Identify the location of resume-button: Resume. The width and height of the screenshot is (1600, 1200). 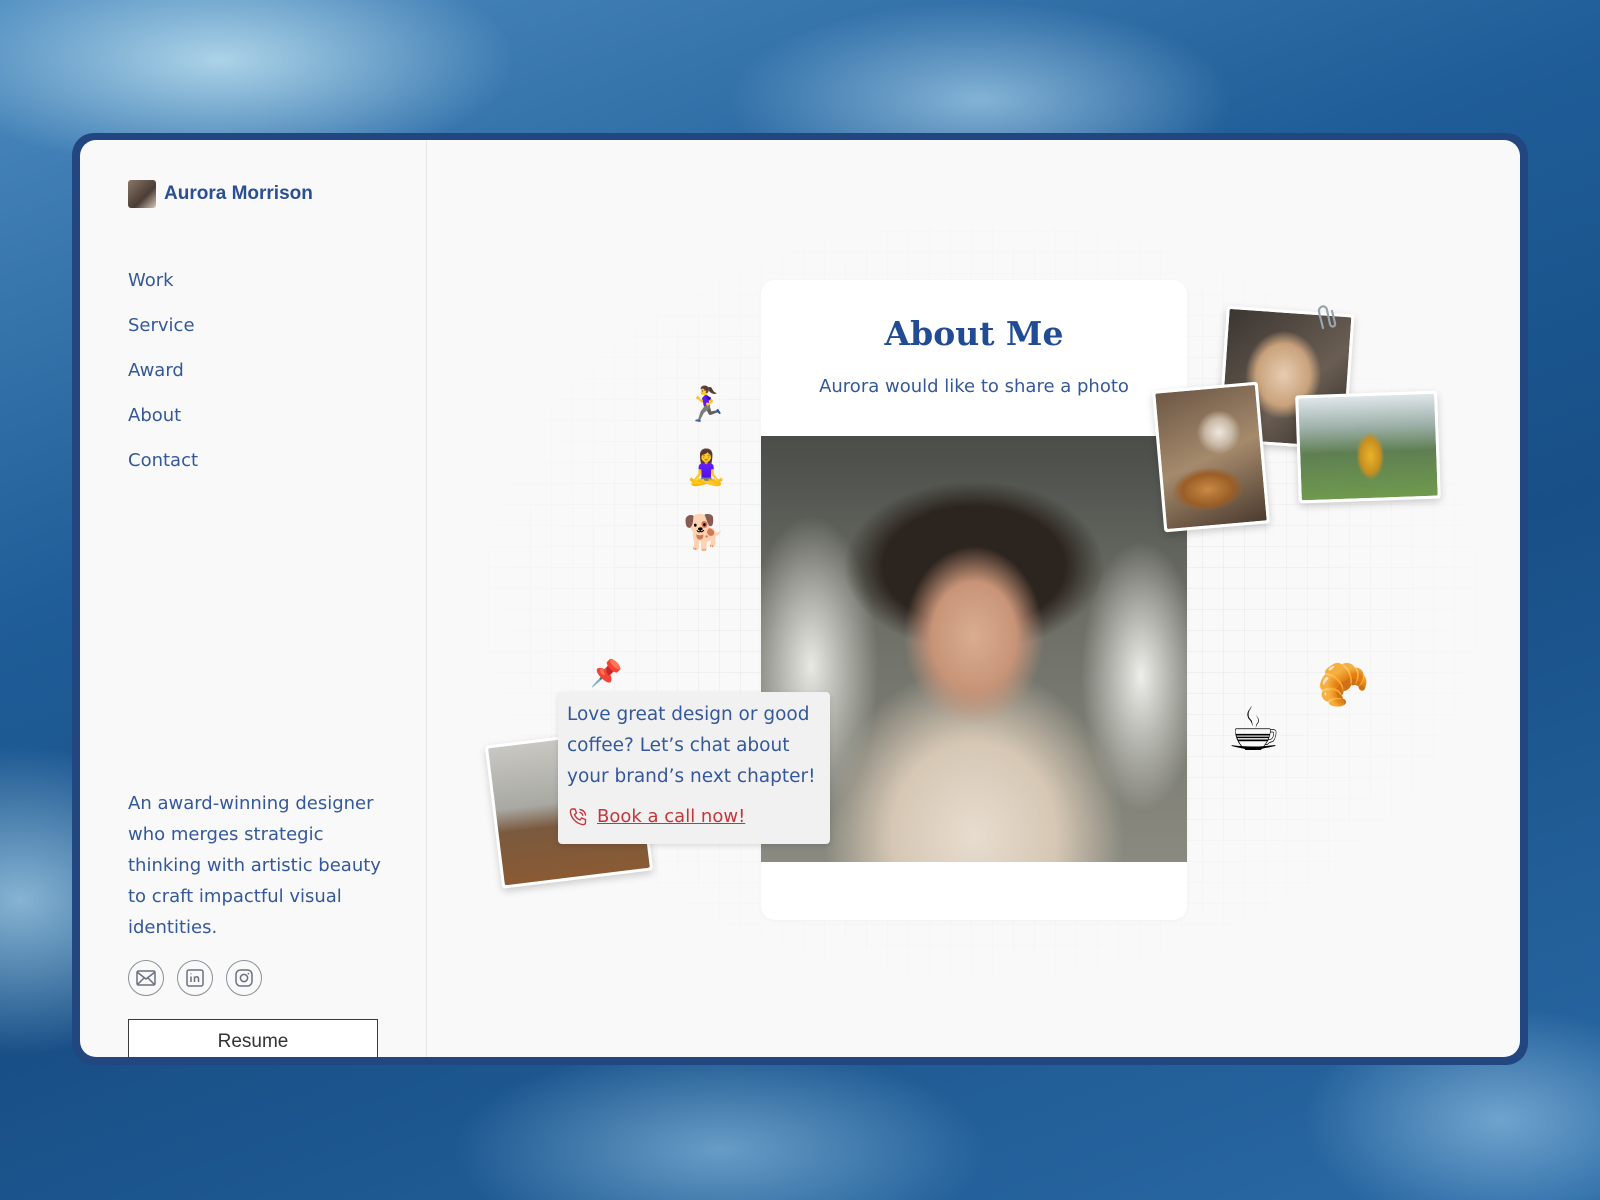
(253, 1038).